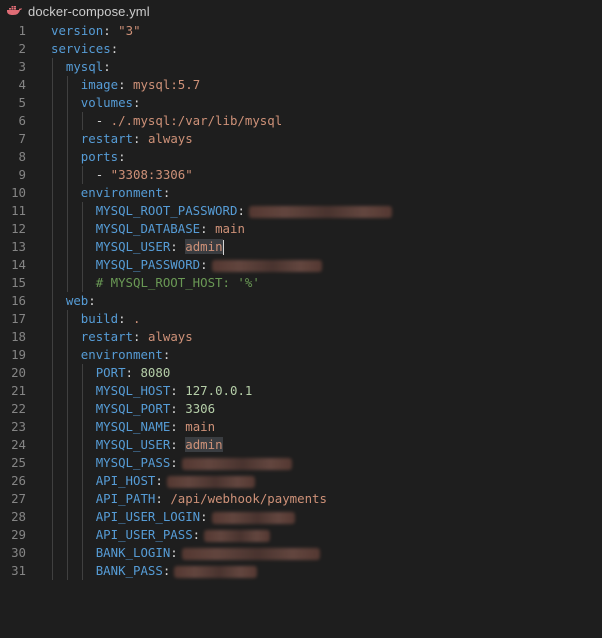  What do you see at coordinates (301, 319) in the screenshot?
I see `code-line: 17 build: .` at bounding box center [301, 319].